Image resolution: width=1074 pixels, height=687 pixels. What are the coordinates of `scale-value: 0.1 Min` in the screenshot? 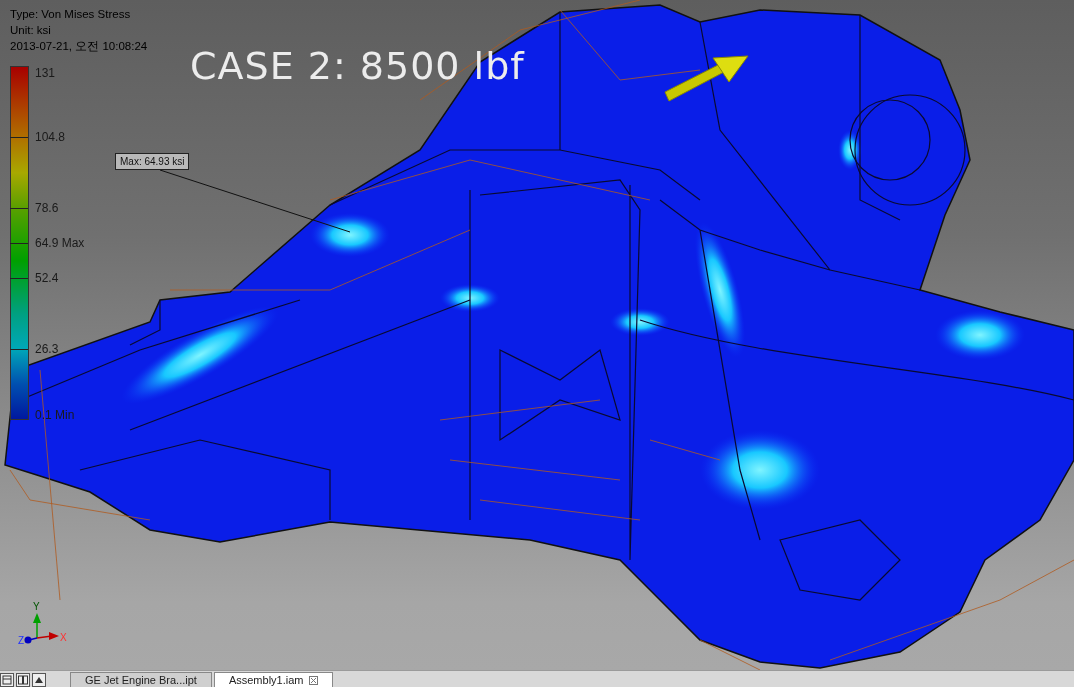 It's located at (55, 415).